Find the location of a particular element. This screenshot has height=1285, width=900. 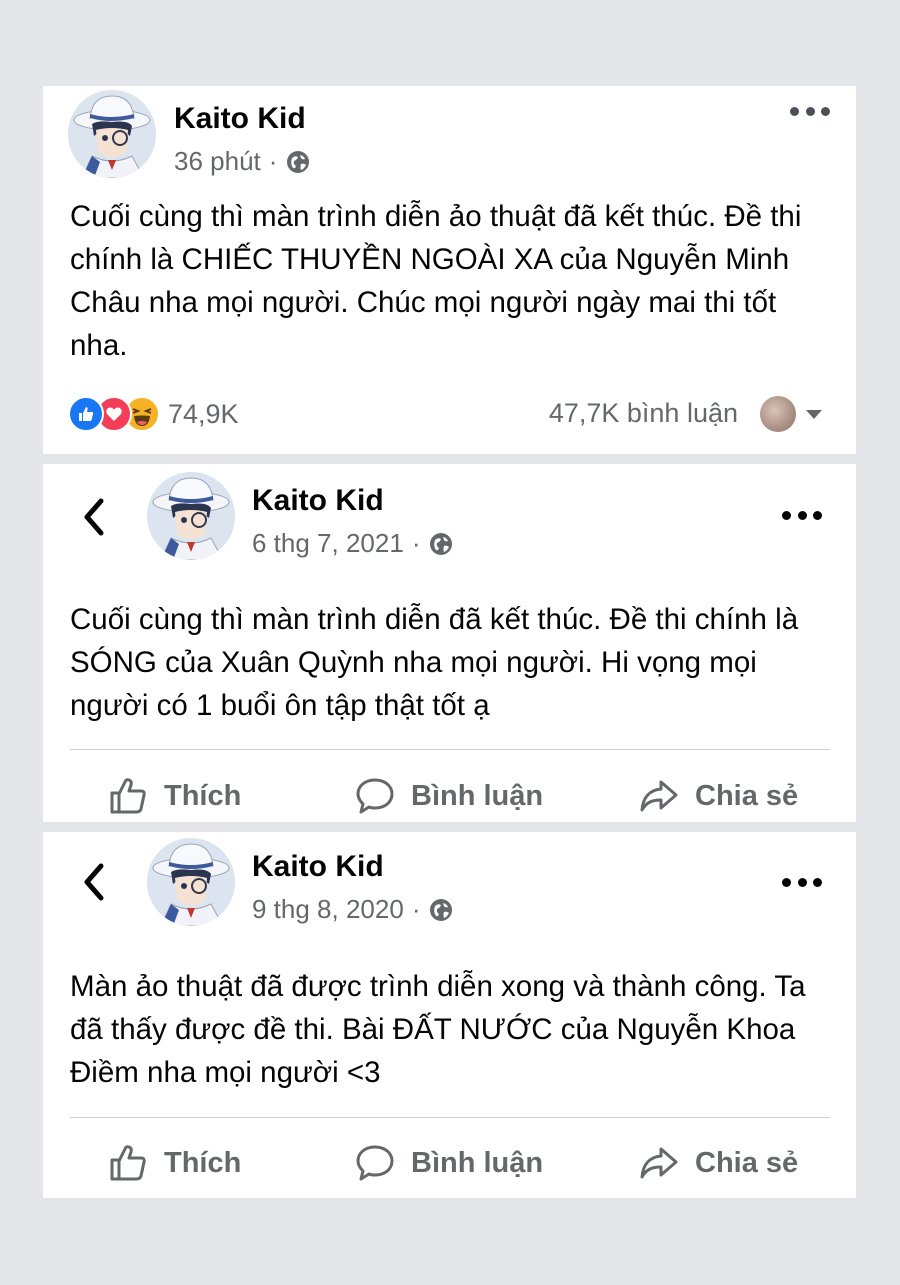

comment-count: 47,7K bình luận is located at coordinates (643, 413).